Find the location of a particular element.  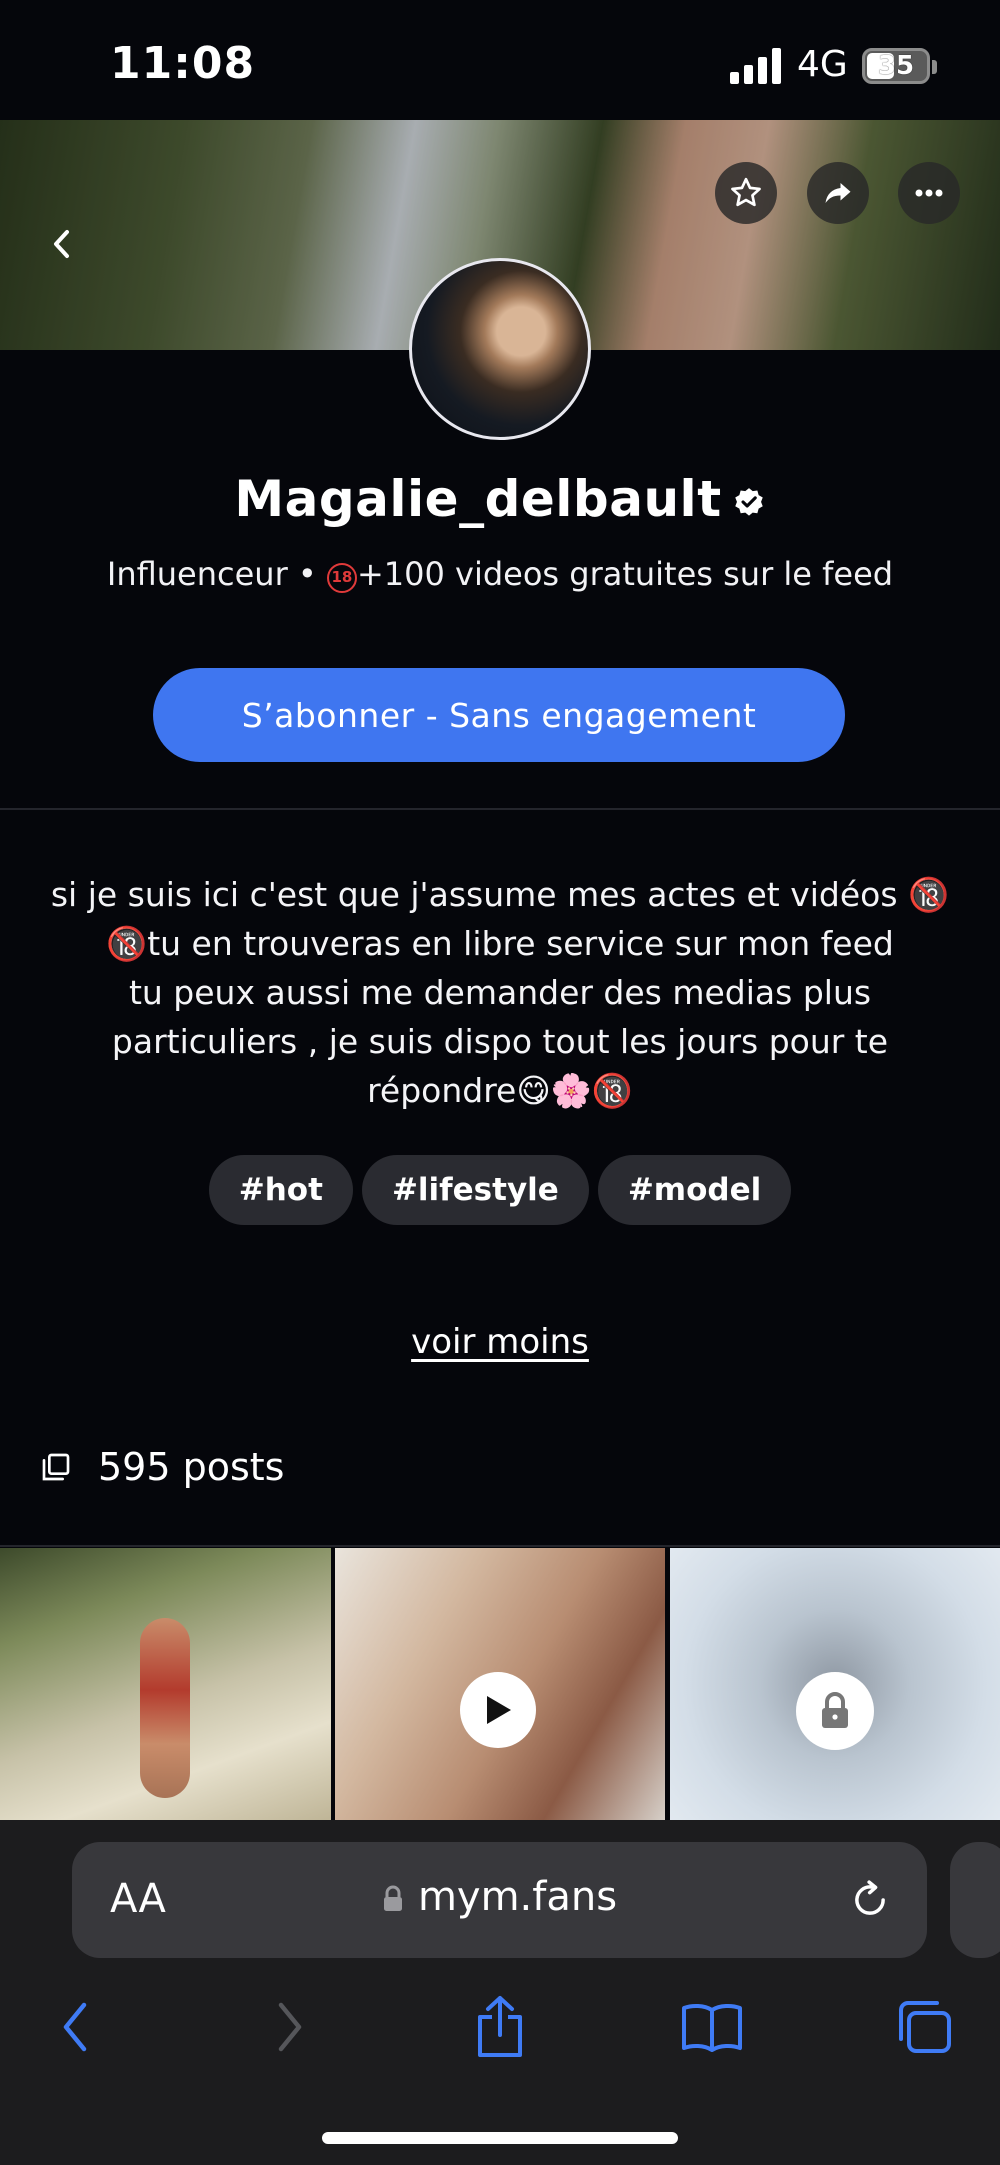

post-thumbnail-locked is located at coordinates (835, 1684).